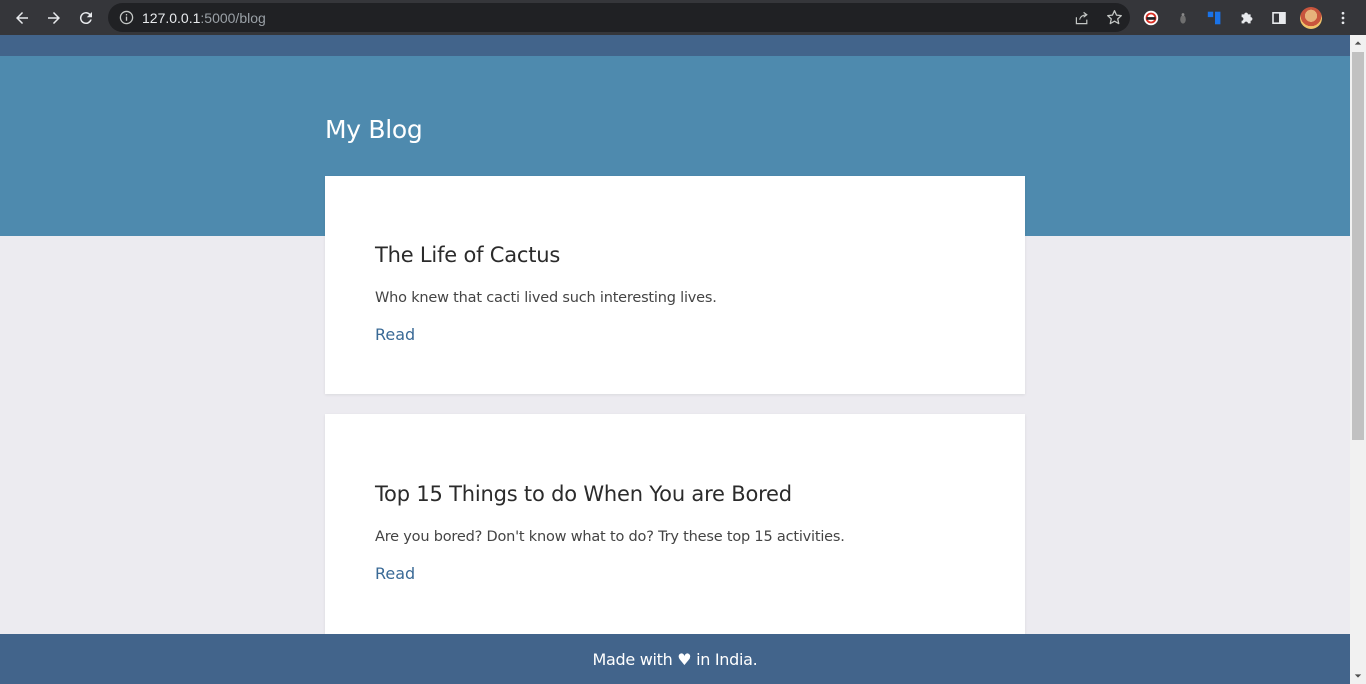 The width and height of the screenshot is (1366, 684). Describe the element at coordinates (1358, 246) in the screenshot. I see `scroll-thumb` at that location.